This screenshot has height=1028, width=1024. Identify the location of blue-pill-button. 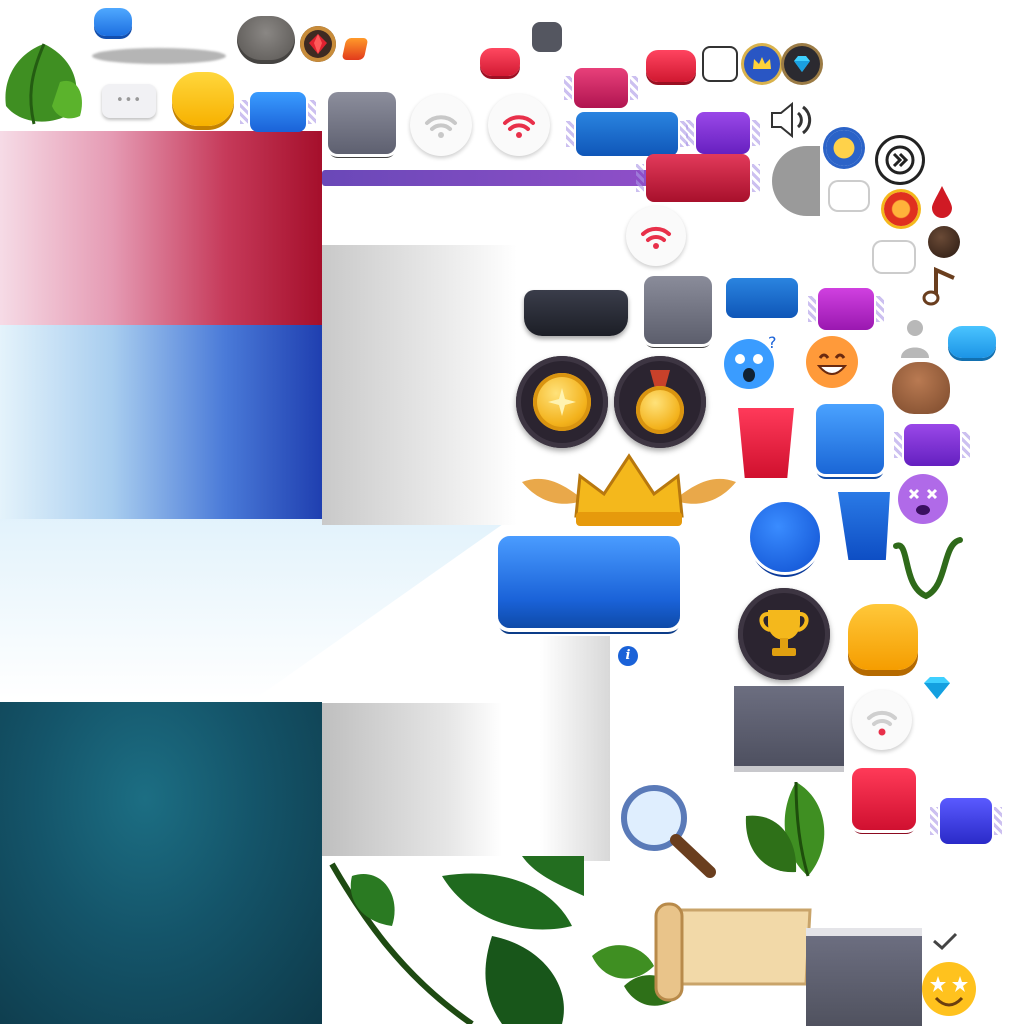
(113, 22).